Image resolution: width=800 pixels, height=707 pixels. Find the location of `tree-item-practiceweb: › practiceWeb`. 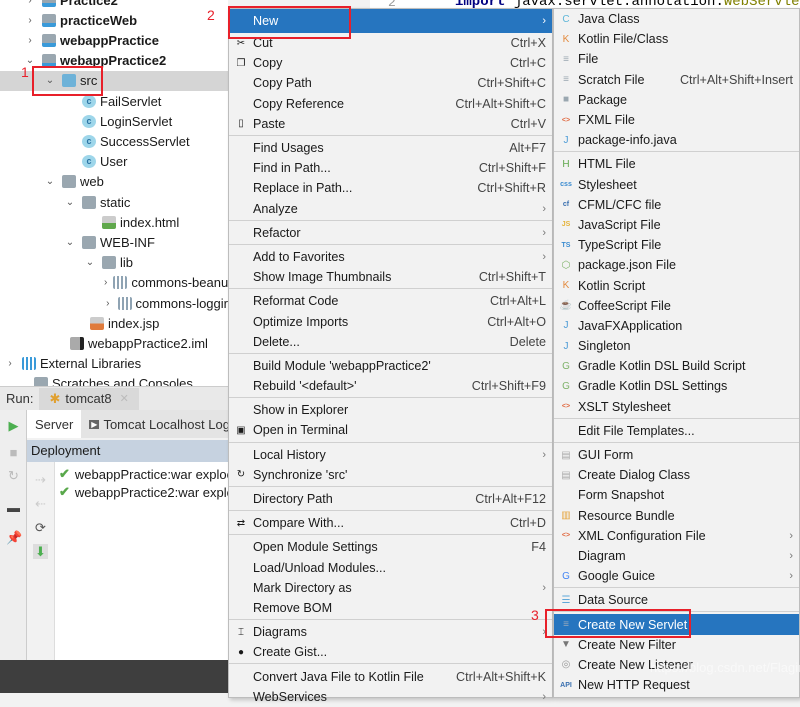

tree-item-practiceweb: › practiceWeb is located at coordinates (114, 20).